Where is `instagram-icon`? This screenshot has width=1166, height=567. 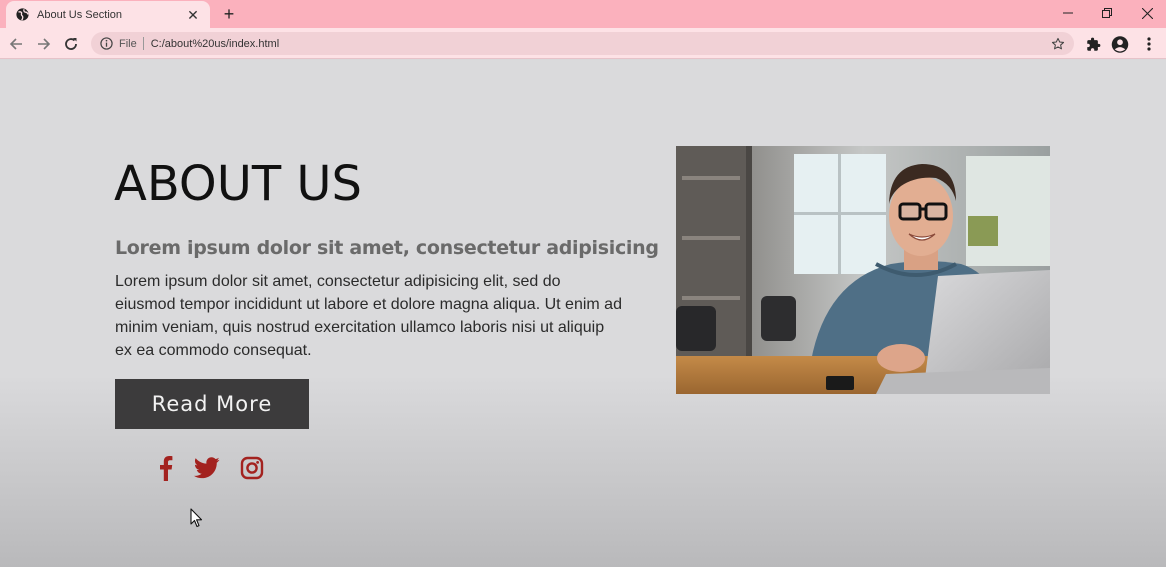 instagram-icon is located at coordinates (252, 468).